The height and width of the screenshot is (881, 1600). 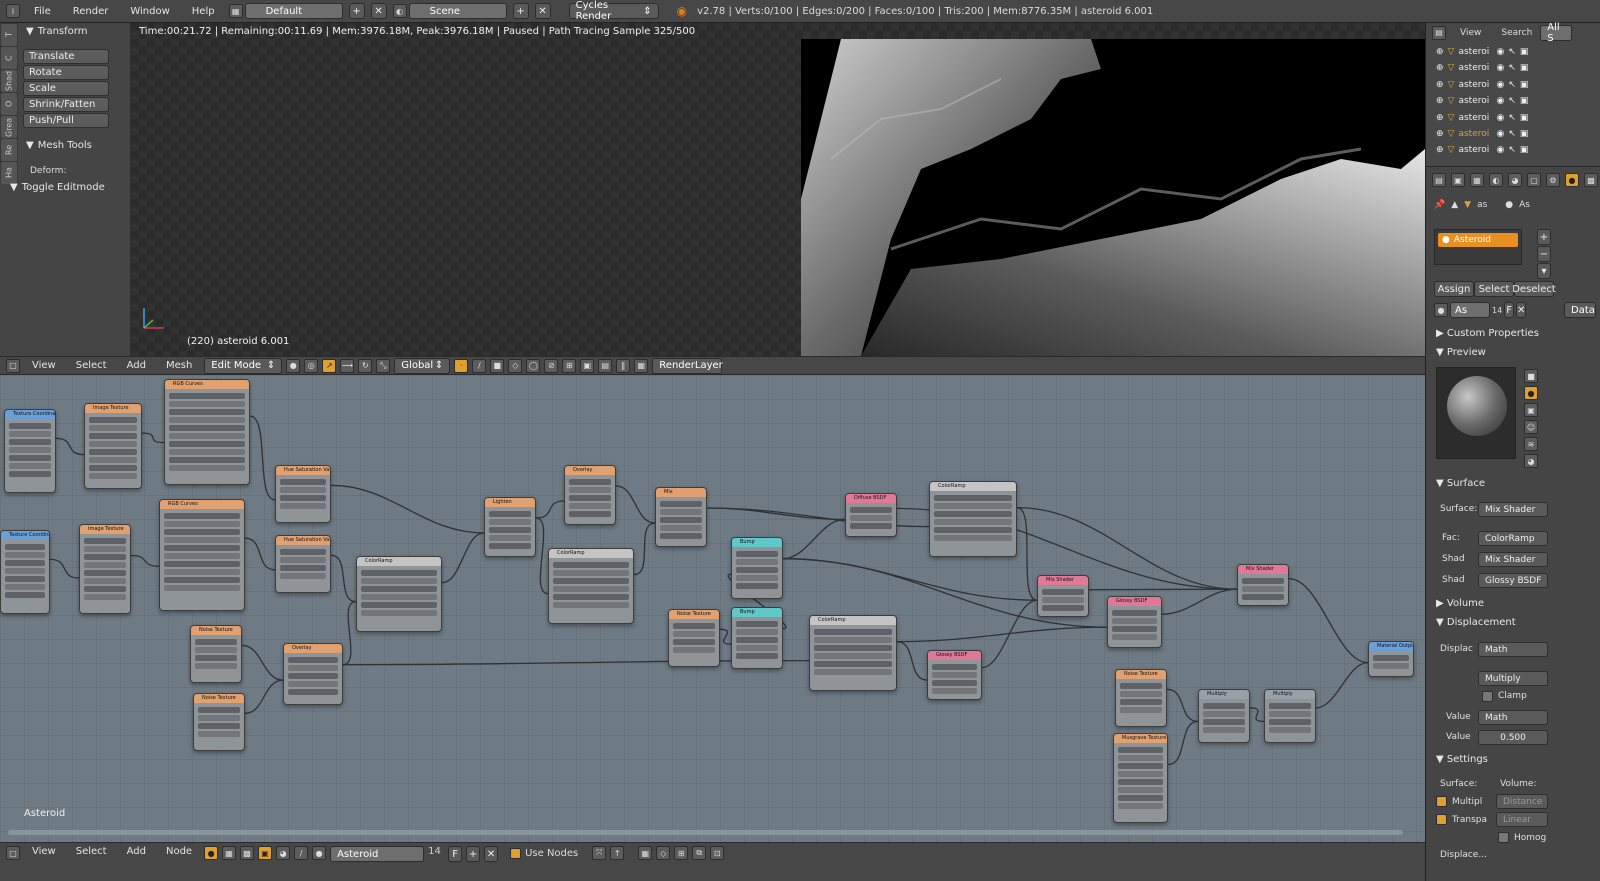 What do you see at coordinates (457, 11) in the screenshot?
I see `scene-field: Scene` at bounding box center [457, 11].